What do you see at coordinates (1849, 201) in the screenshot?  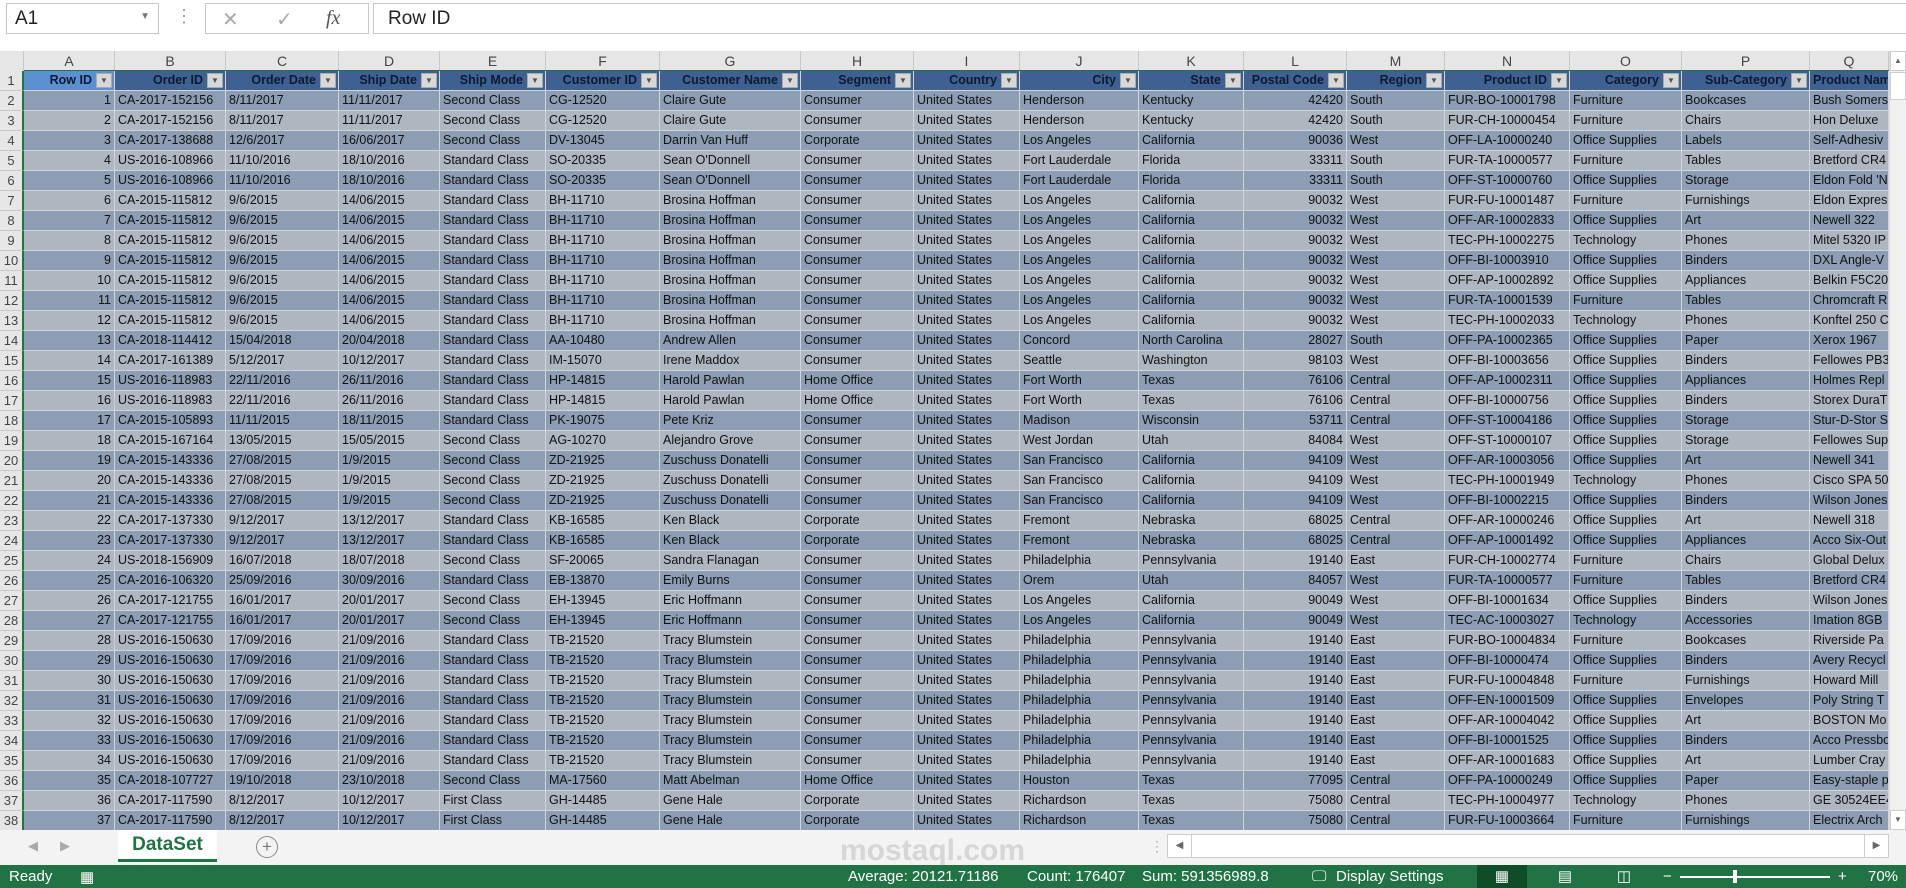 I see `table-cell: Eldon Expres` at bounding box center [1849, 201].